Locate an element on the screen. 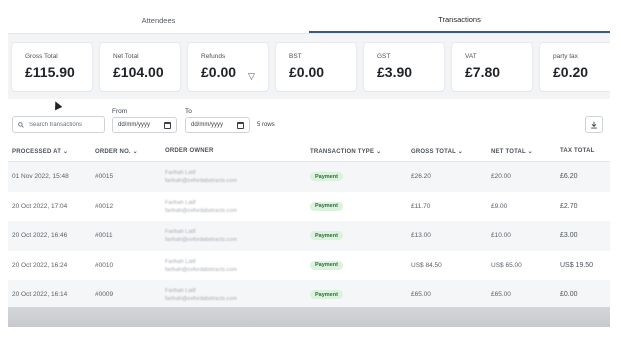 The height and width of the screenshot is (343, 621). cell-tax-total: £2.70 is located at coordinates (569, 206).